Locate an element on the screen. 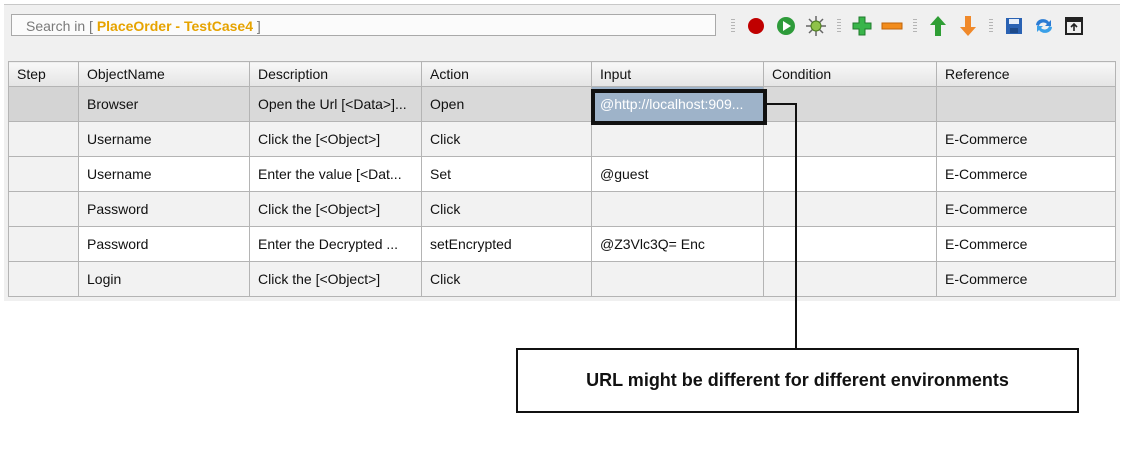  column-header-action: Action is located at coordinates (506, 74).